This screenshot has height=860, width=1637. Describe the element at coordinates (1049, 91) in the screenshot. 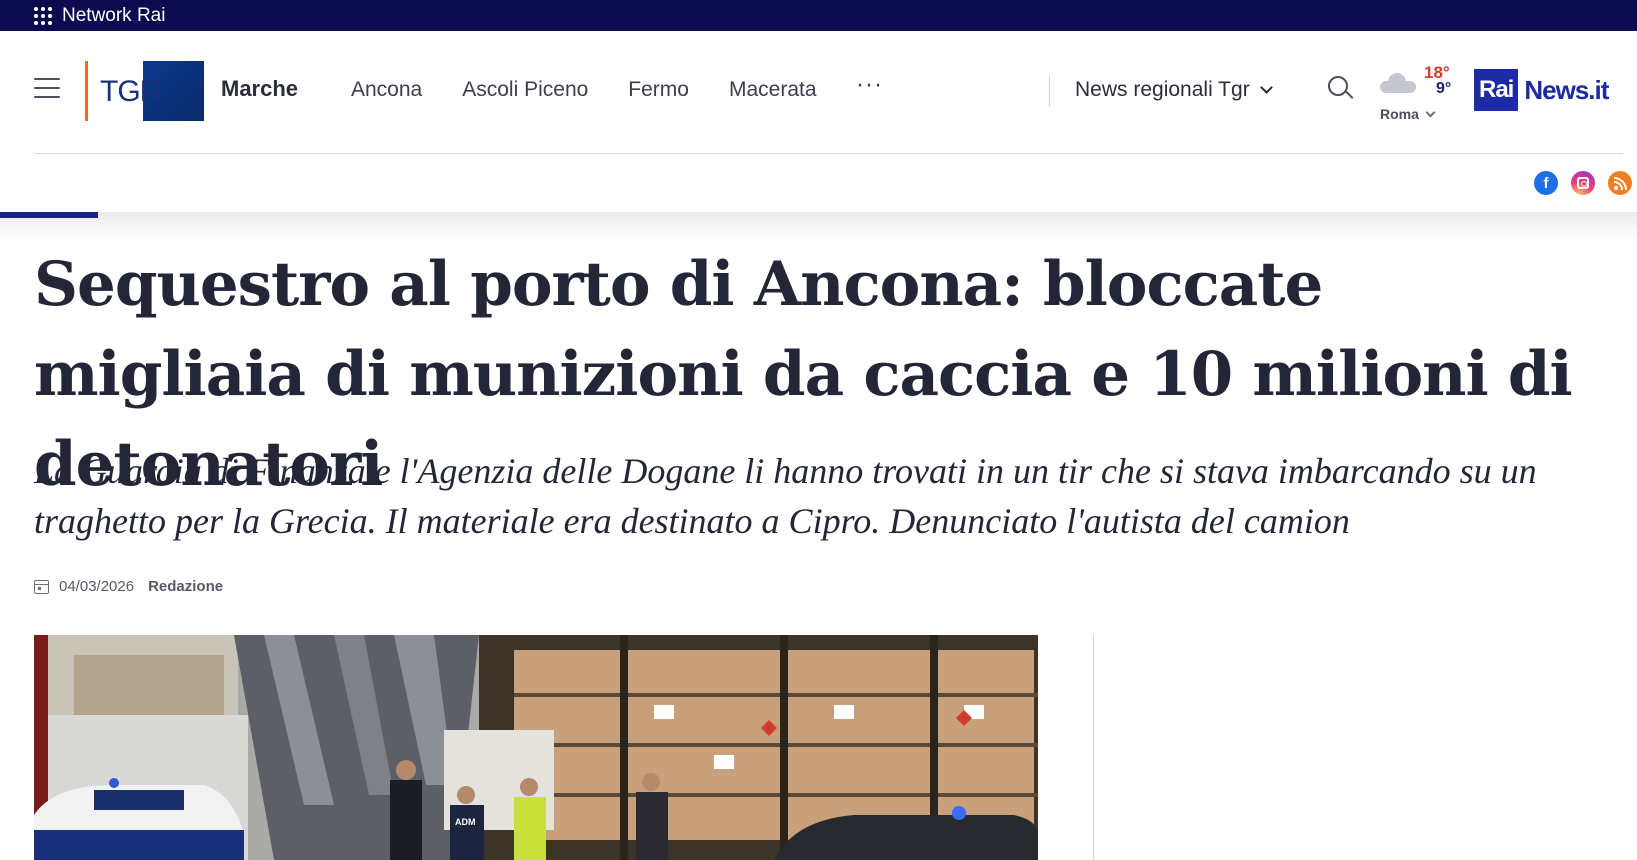

I see `header-divider` at that location.